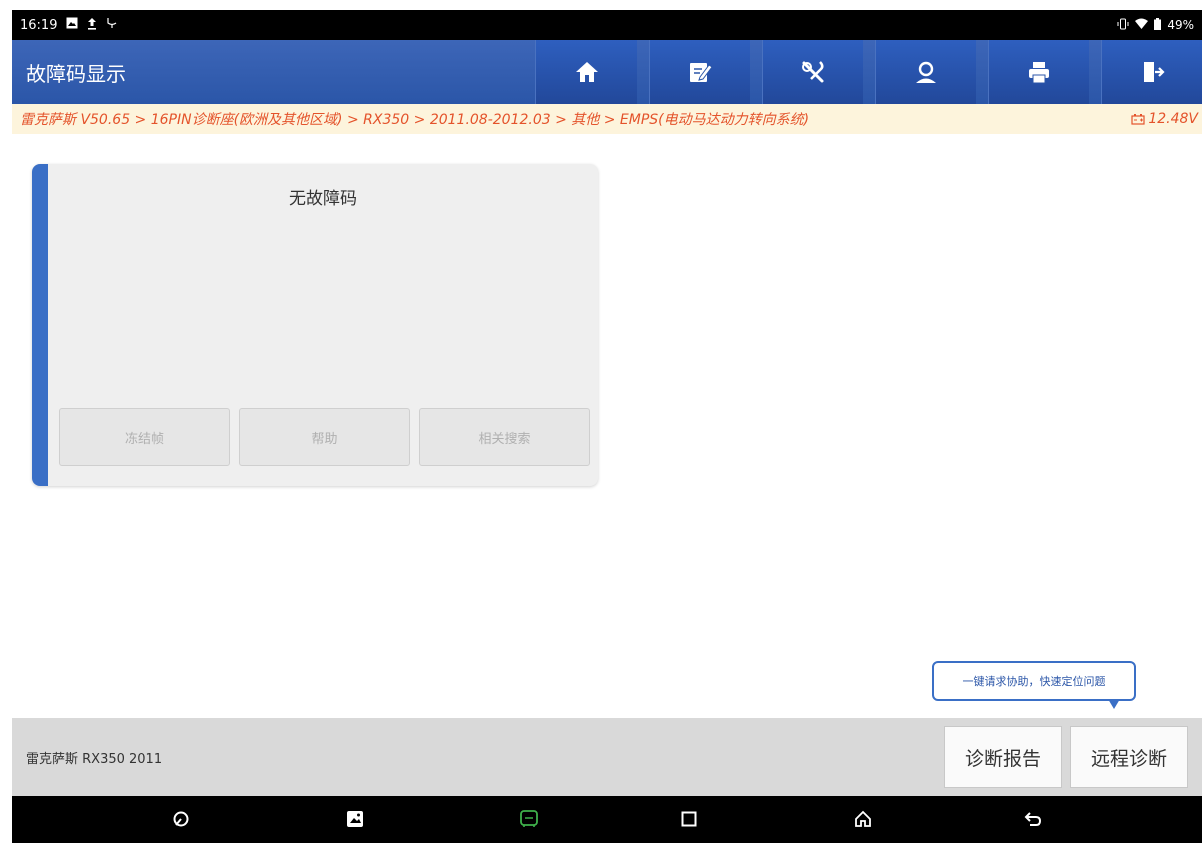 The height and width of the screenshot is (843, 1202). I want to click on status-bar: 16:19 49%, so click(607, 25).